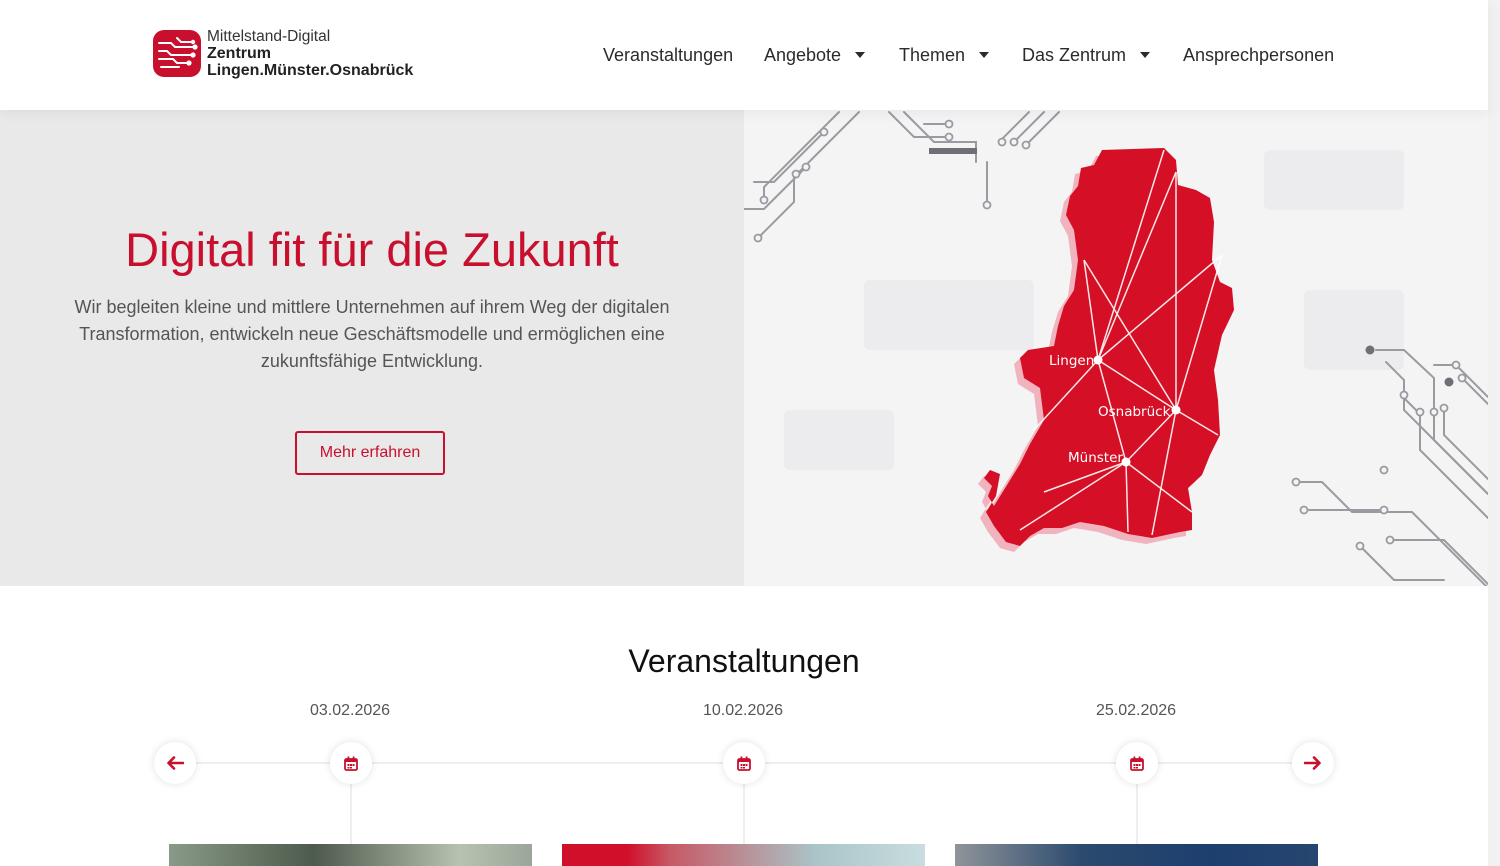  Describe the element at coordinates (1136, 710) in the screenshot. I see `event-date: 25.02.2026` at that location.